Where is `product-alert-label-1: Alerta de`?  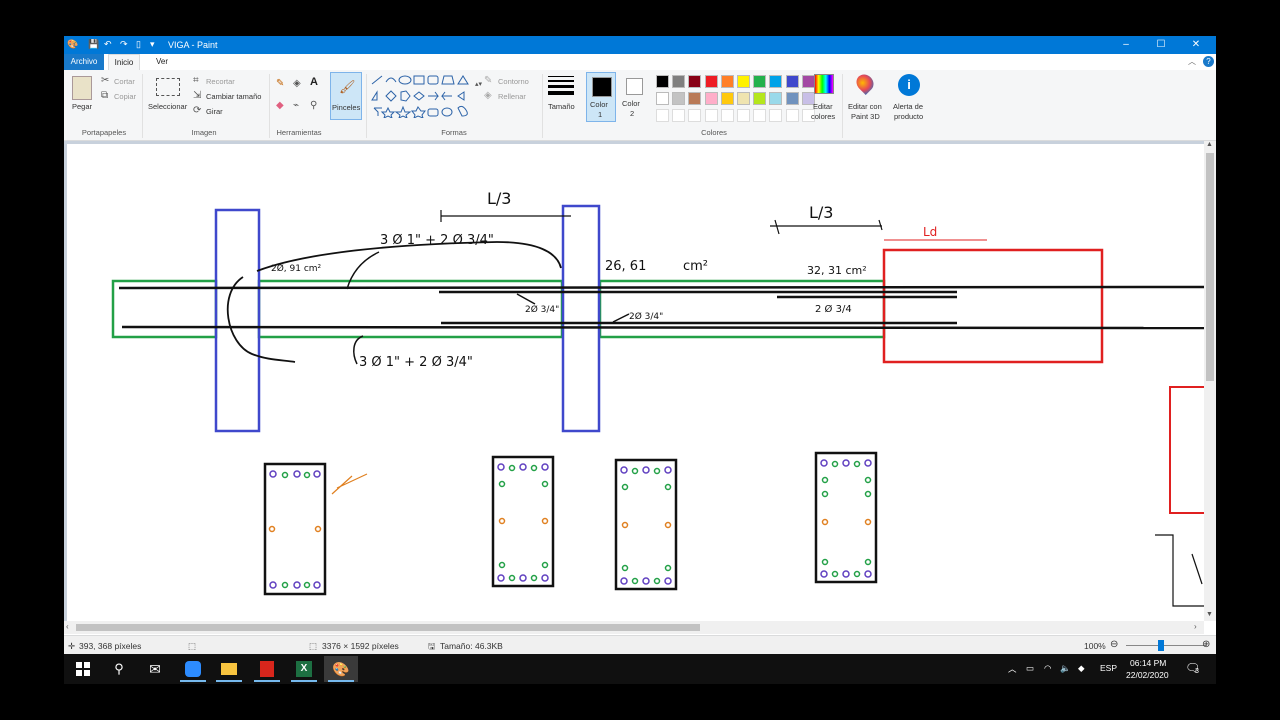
product-alert-label-1: Alerta de is located at coordinates (908, 106).